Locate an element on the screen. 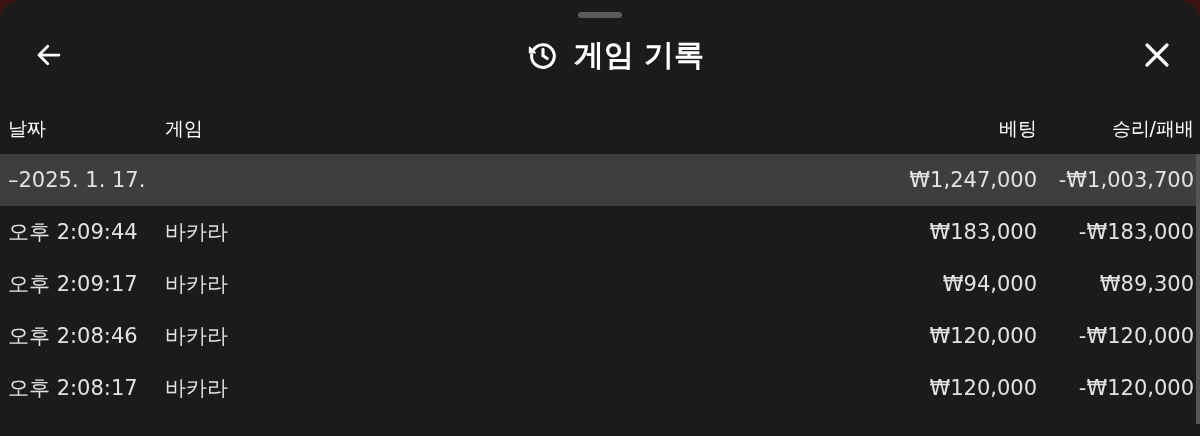  table-cell-text: -₩183,000 is located at coordinates (1136, 232).